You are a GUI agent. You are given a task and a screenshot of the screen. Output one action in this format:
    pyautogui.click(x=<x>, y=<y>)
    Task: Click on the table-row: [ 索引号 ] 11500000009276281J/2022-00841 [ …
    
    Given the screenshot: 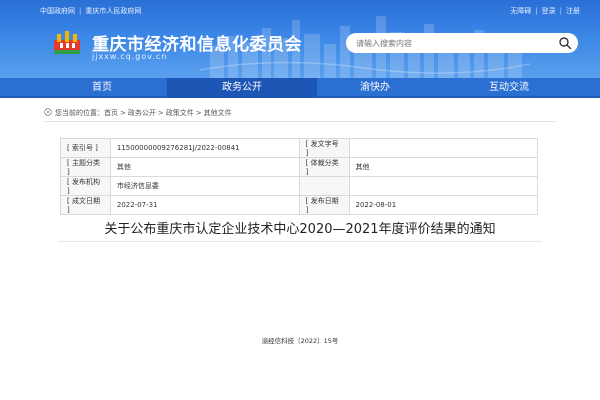 What is the action you would take?
    pyautogui.click(x=299, y=148)
    